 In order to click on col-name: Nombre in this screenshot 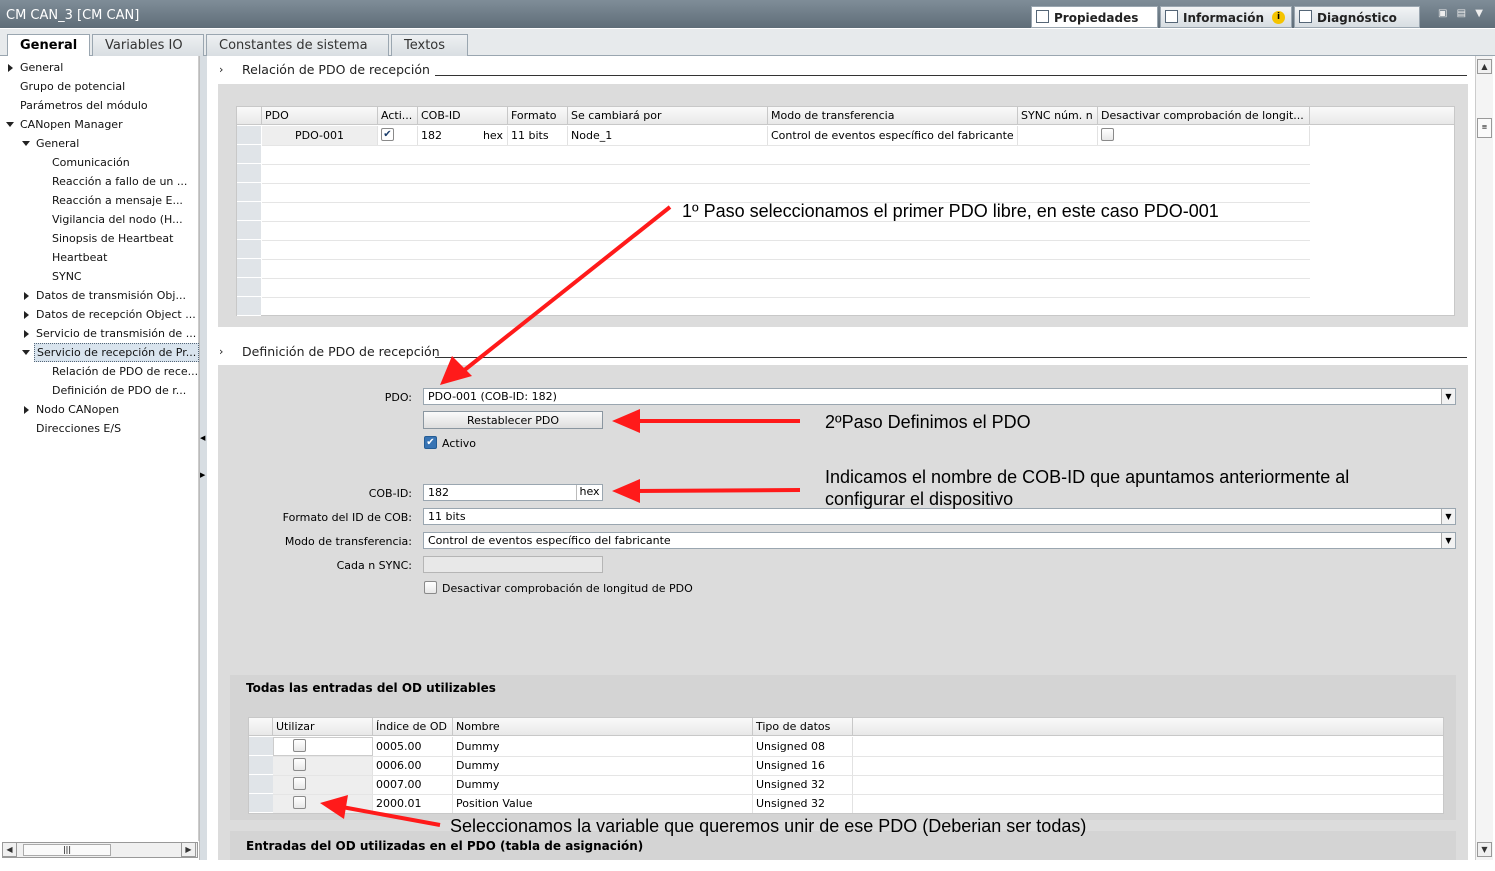, I will do `click(603, 727)`.